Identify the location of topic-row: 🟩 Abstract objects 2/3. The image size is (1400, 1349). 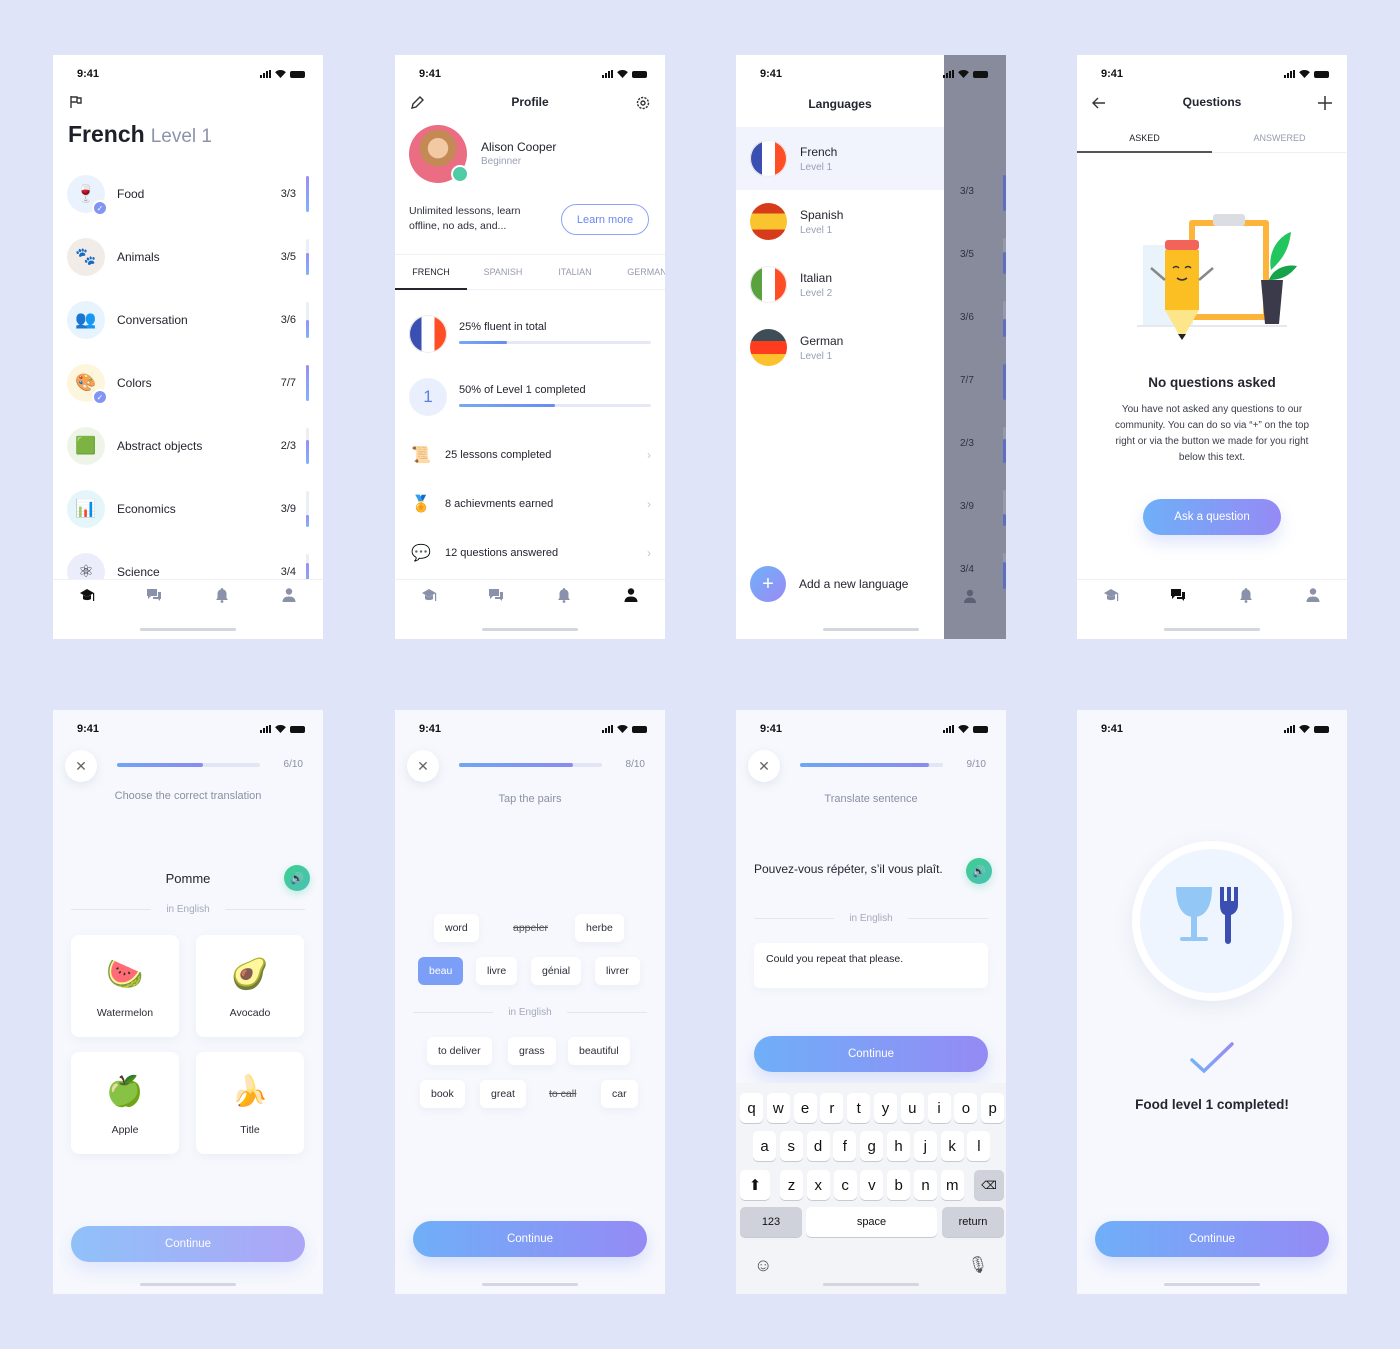
(188, 446).